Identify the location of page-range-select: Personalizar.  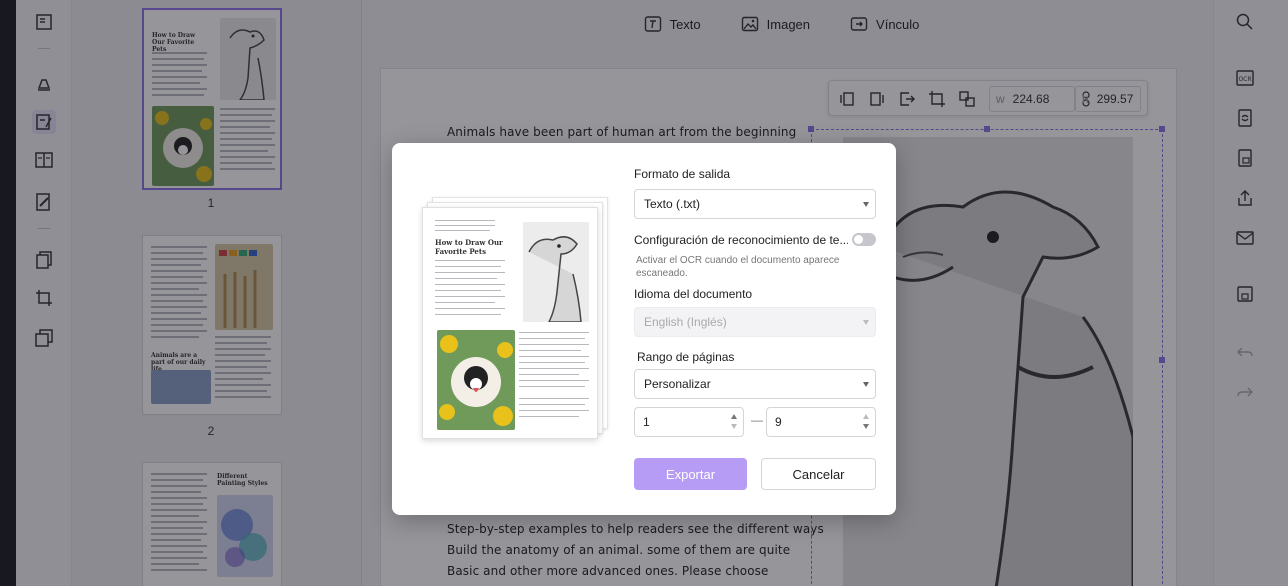
(755, 384).